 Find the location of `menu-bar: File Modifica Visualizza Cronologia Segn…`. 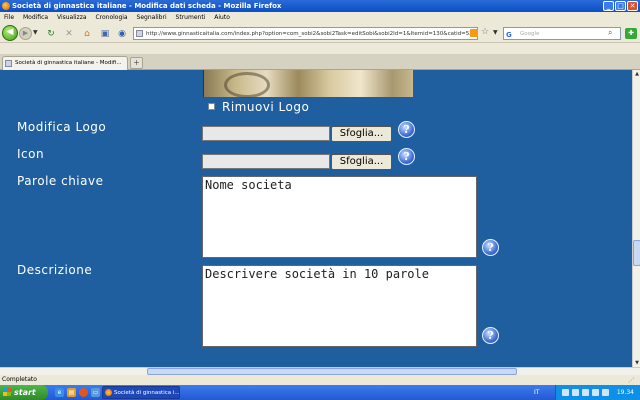

menu-bar: File Modifica Visualizza Cronologia Segn… is located at coordinates (320, 18).